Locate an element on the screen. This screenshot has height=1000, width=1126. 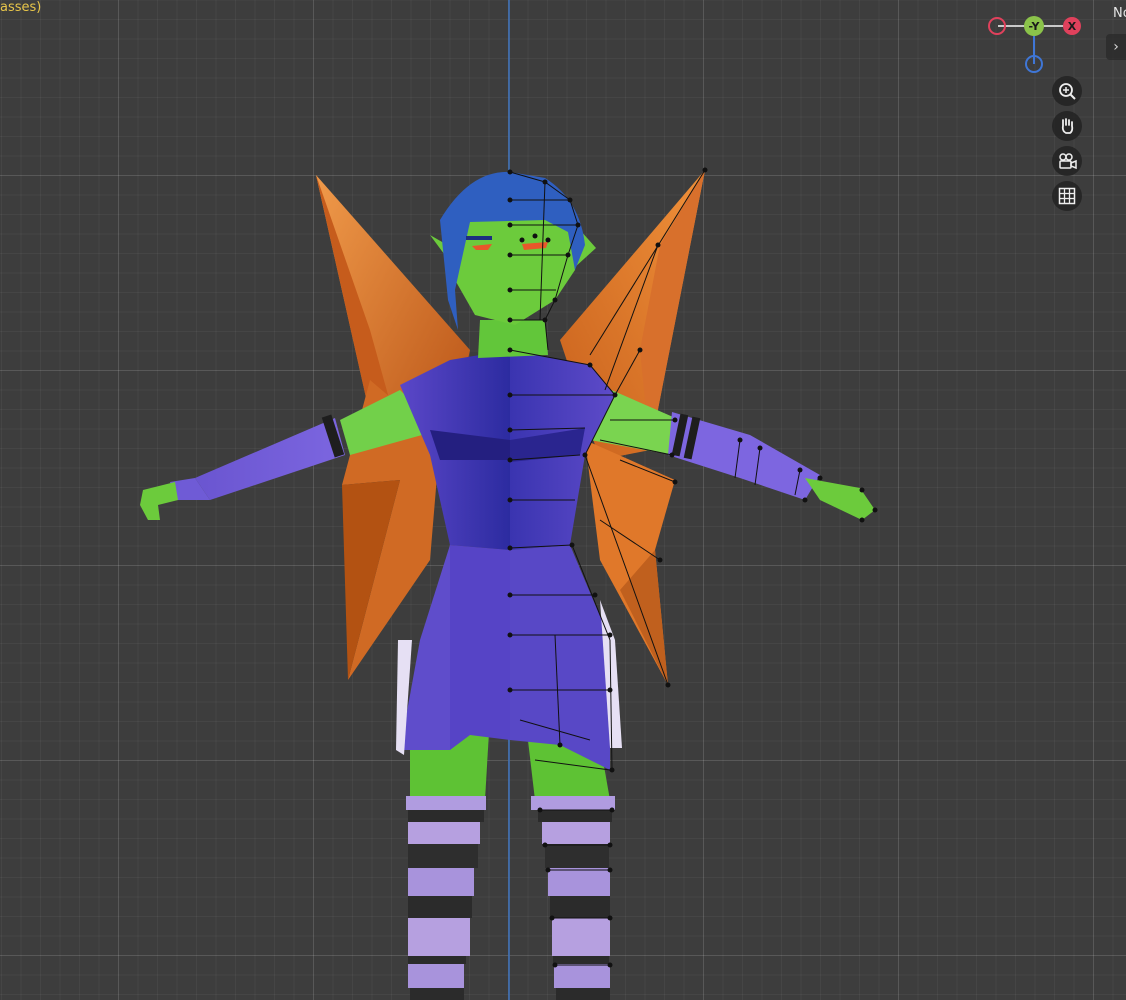
pan-button is located at coordinates (1067, 126).